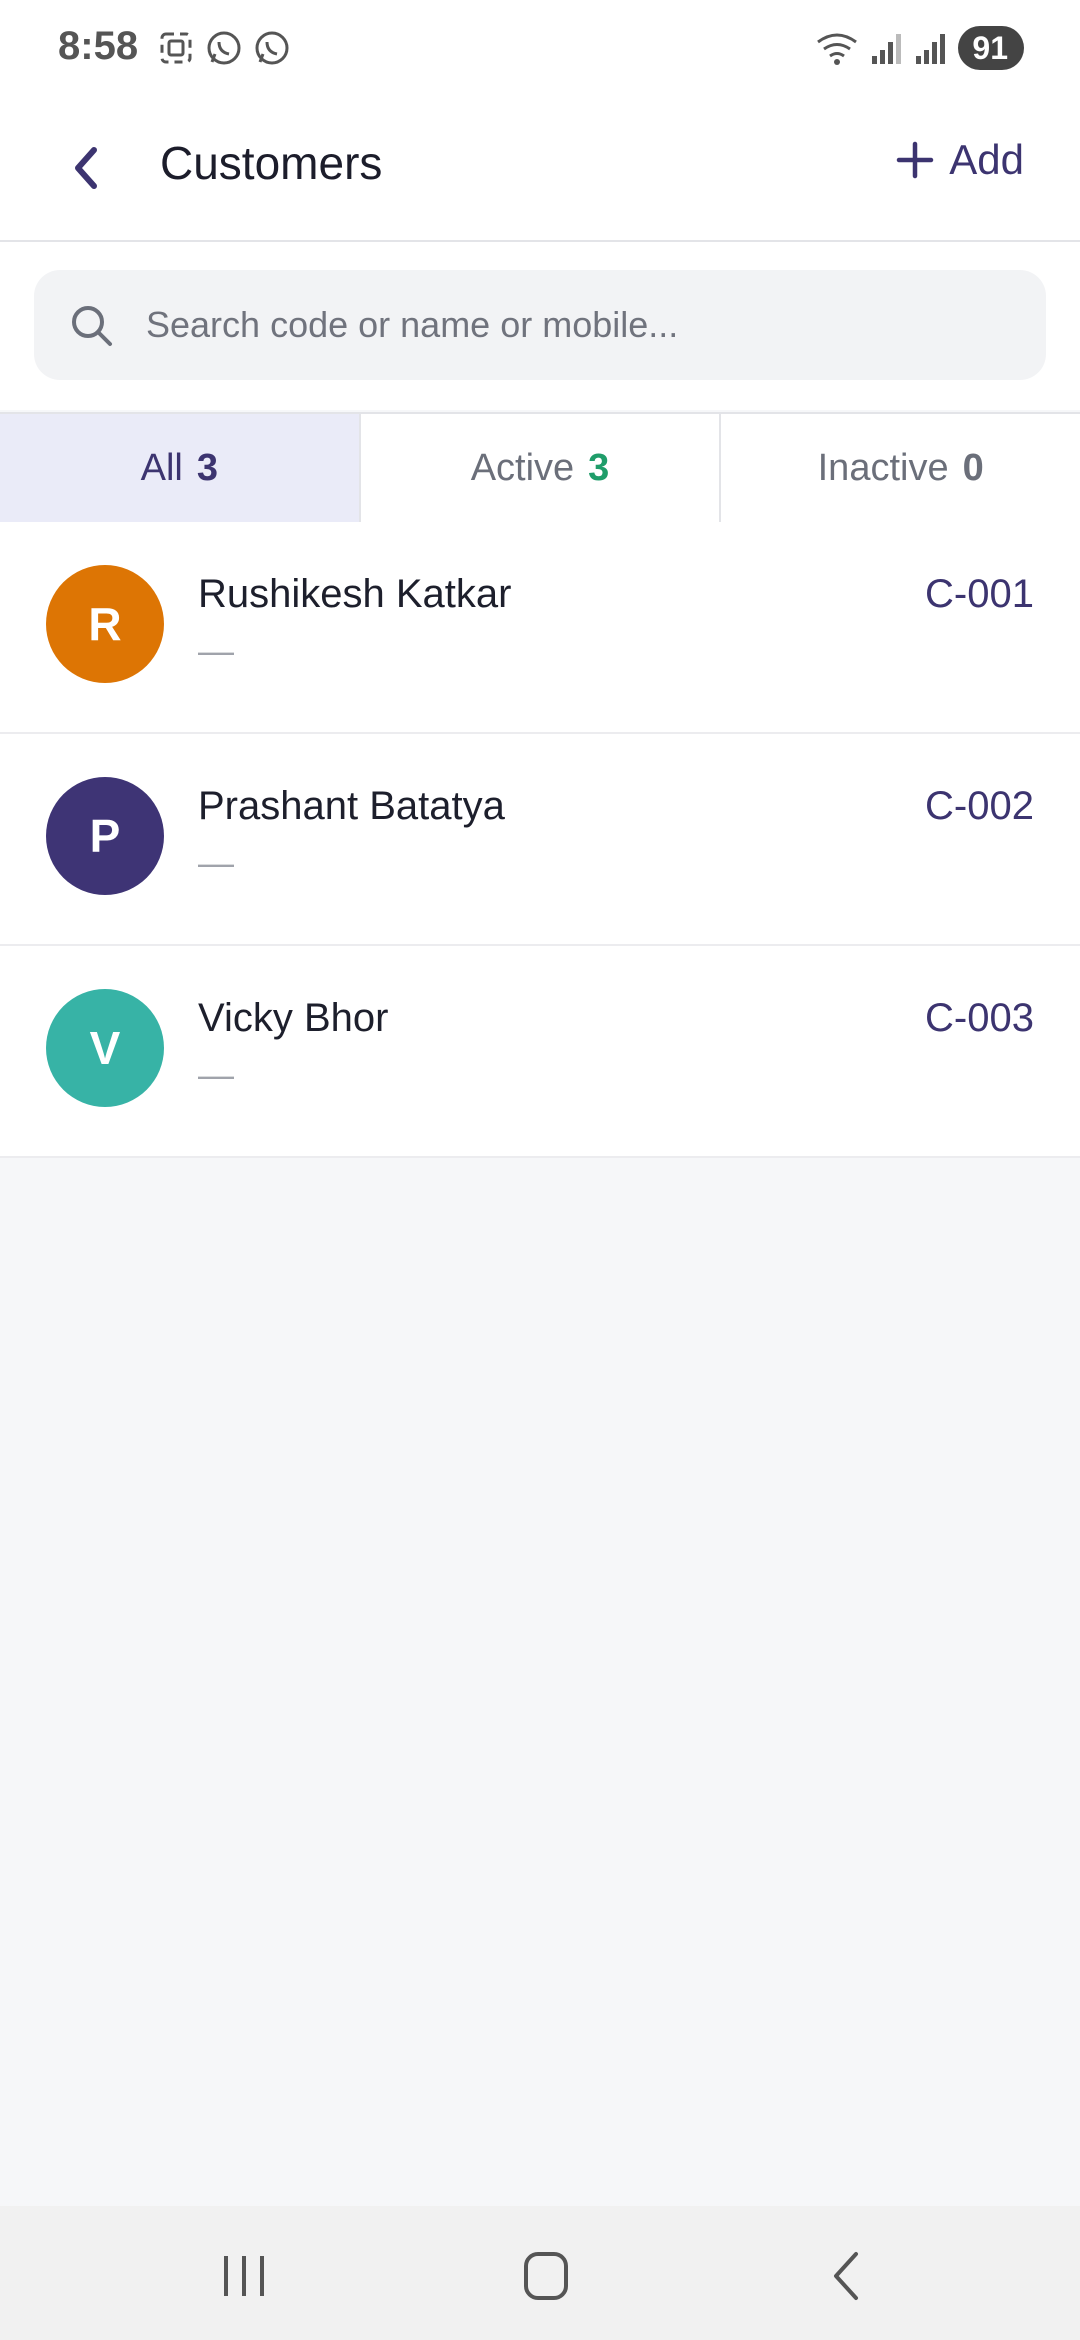  Describe the element at coordinates (98, 46) in the screenshot. I see `status-time: 8:58` at that location.